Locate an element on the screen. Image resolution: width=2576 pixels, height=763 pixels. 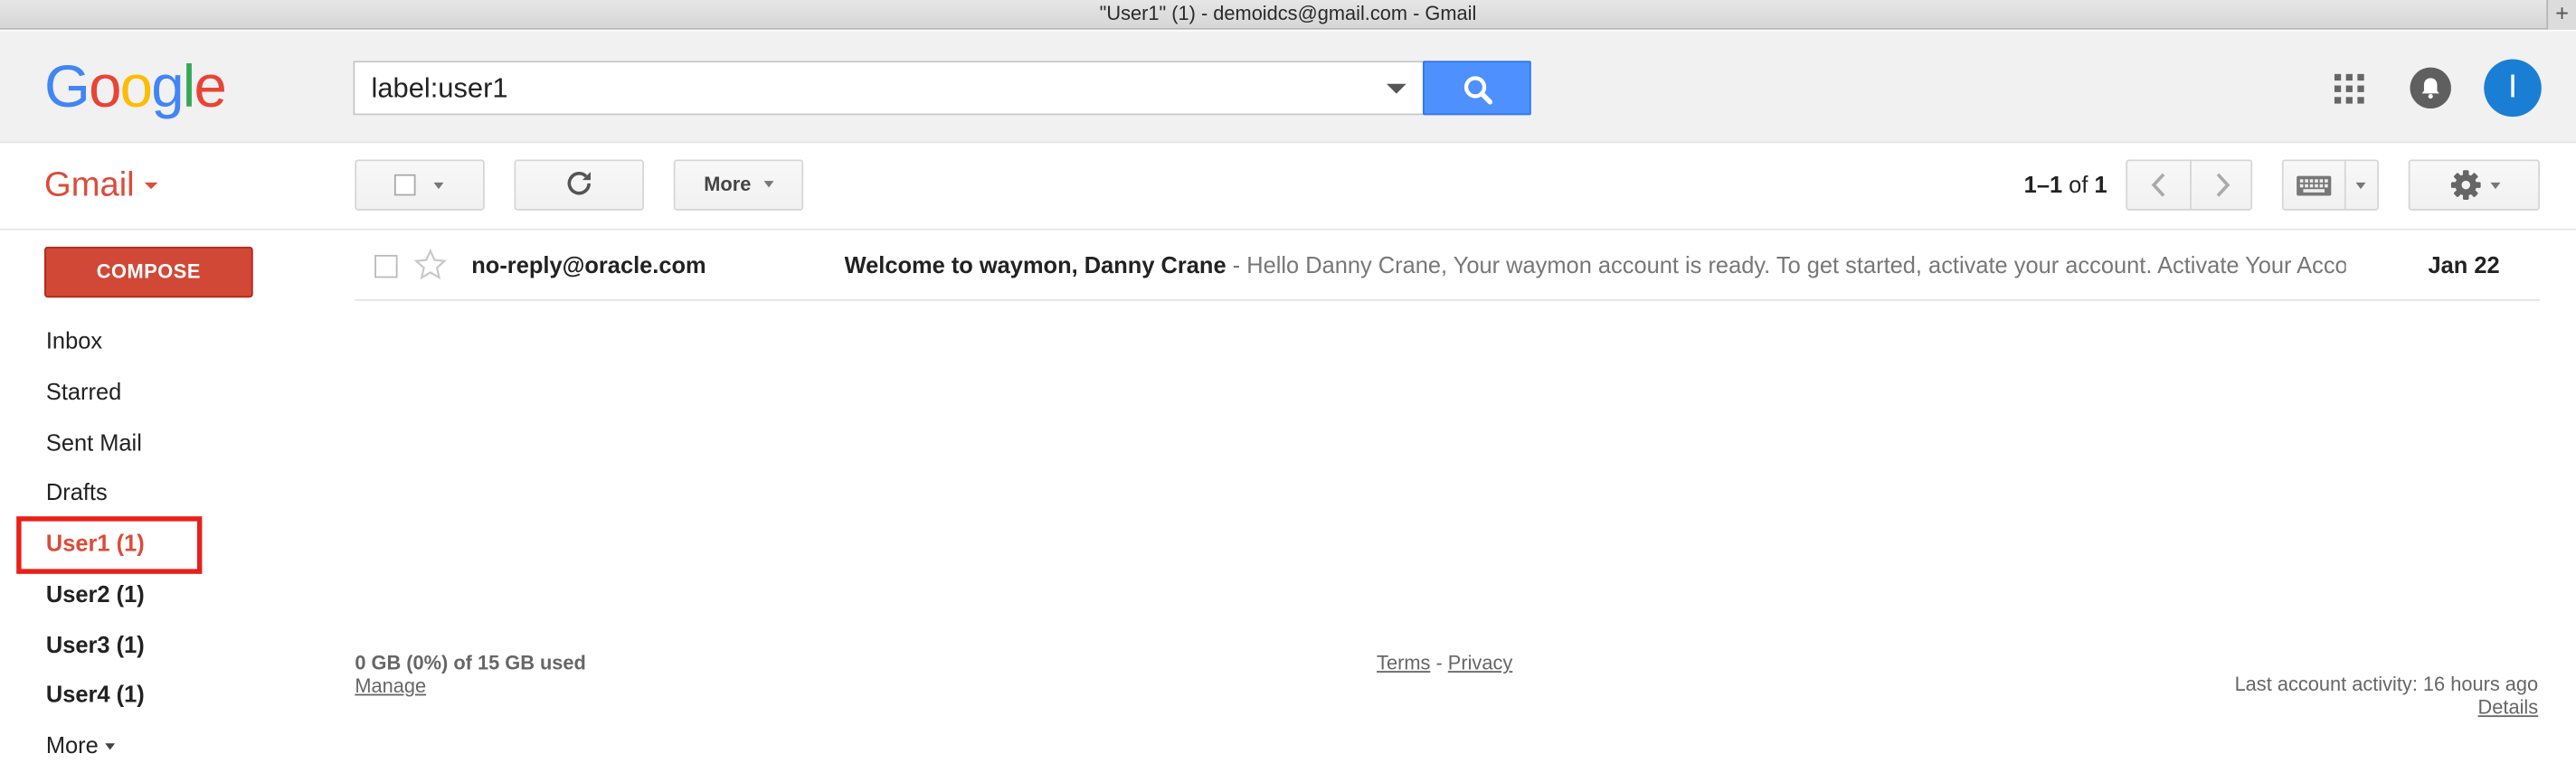
search-options-dropdown-icon is located at coordinates (1396, 88).